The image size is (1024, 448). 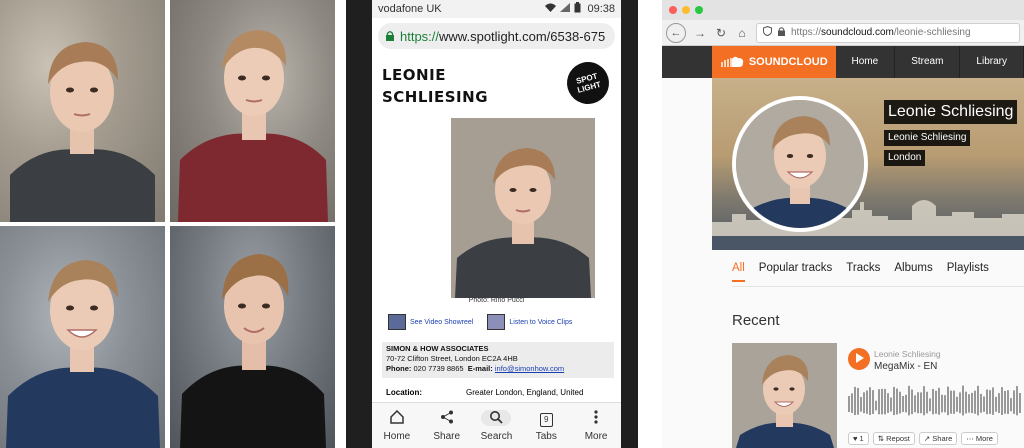 I want to click on nav-home-button: Home, so click(x=397, y=425).